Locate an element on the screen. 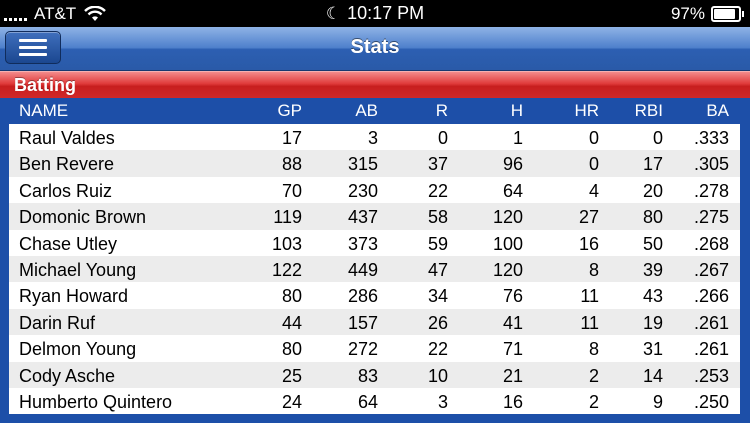 The height and width of the screenshot is (423, 750). table-row: Cody Asche 25 83 10 21 2 14 .253 is located at coordinates (374, 374).